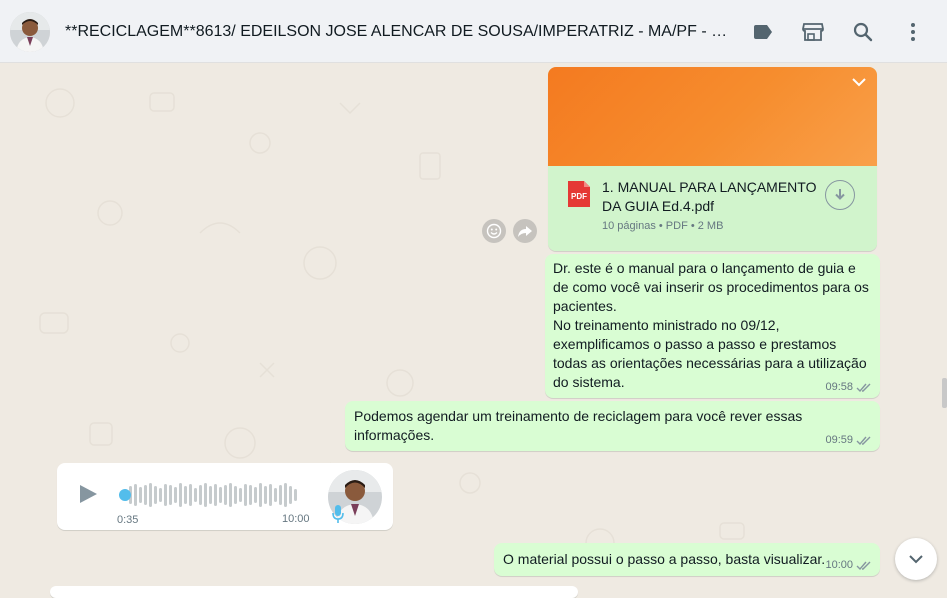 The width and height of the screenshot is (947, 598). I want to click on document-thumbnail, so click(712, 116).